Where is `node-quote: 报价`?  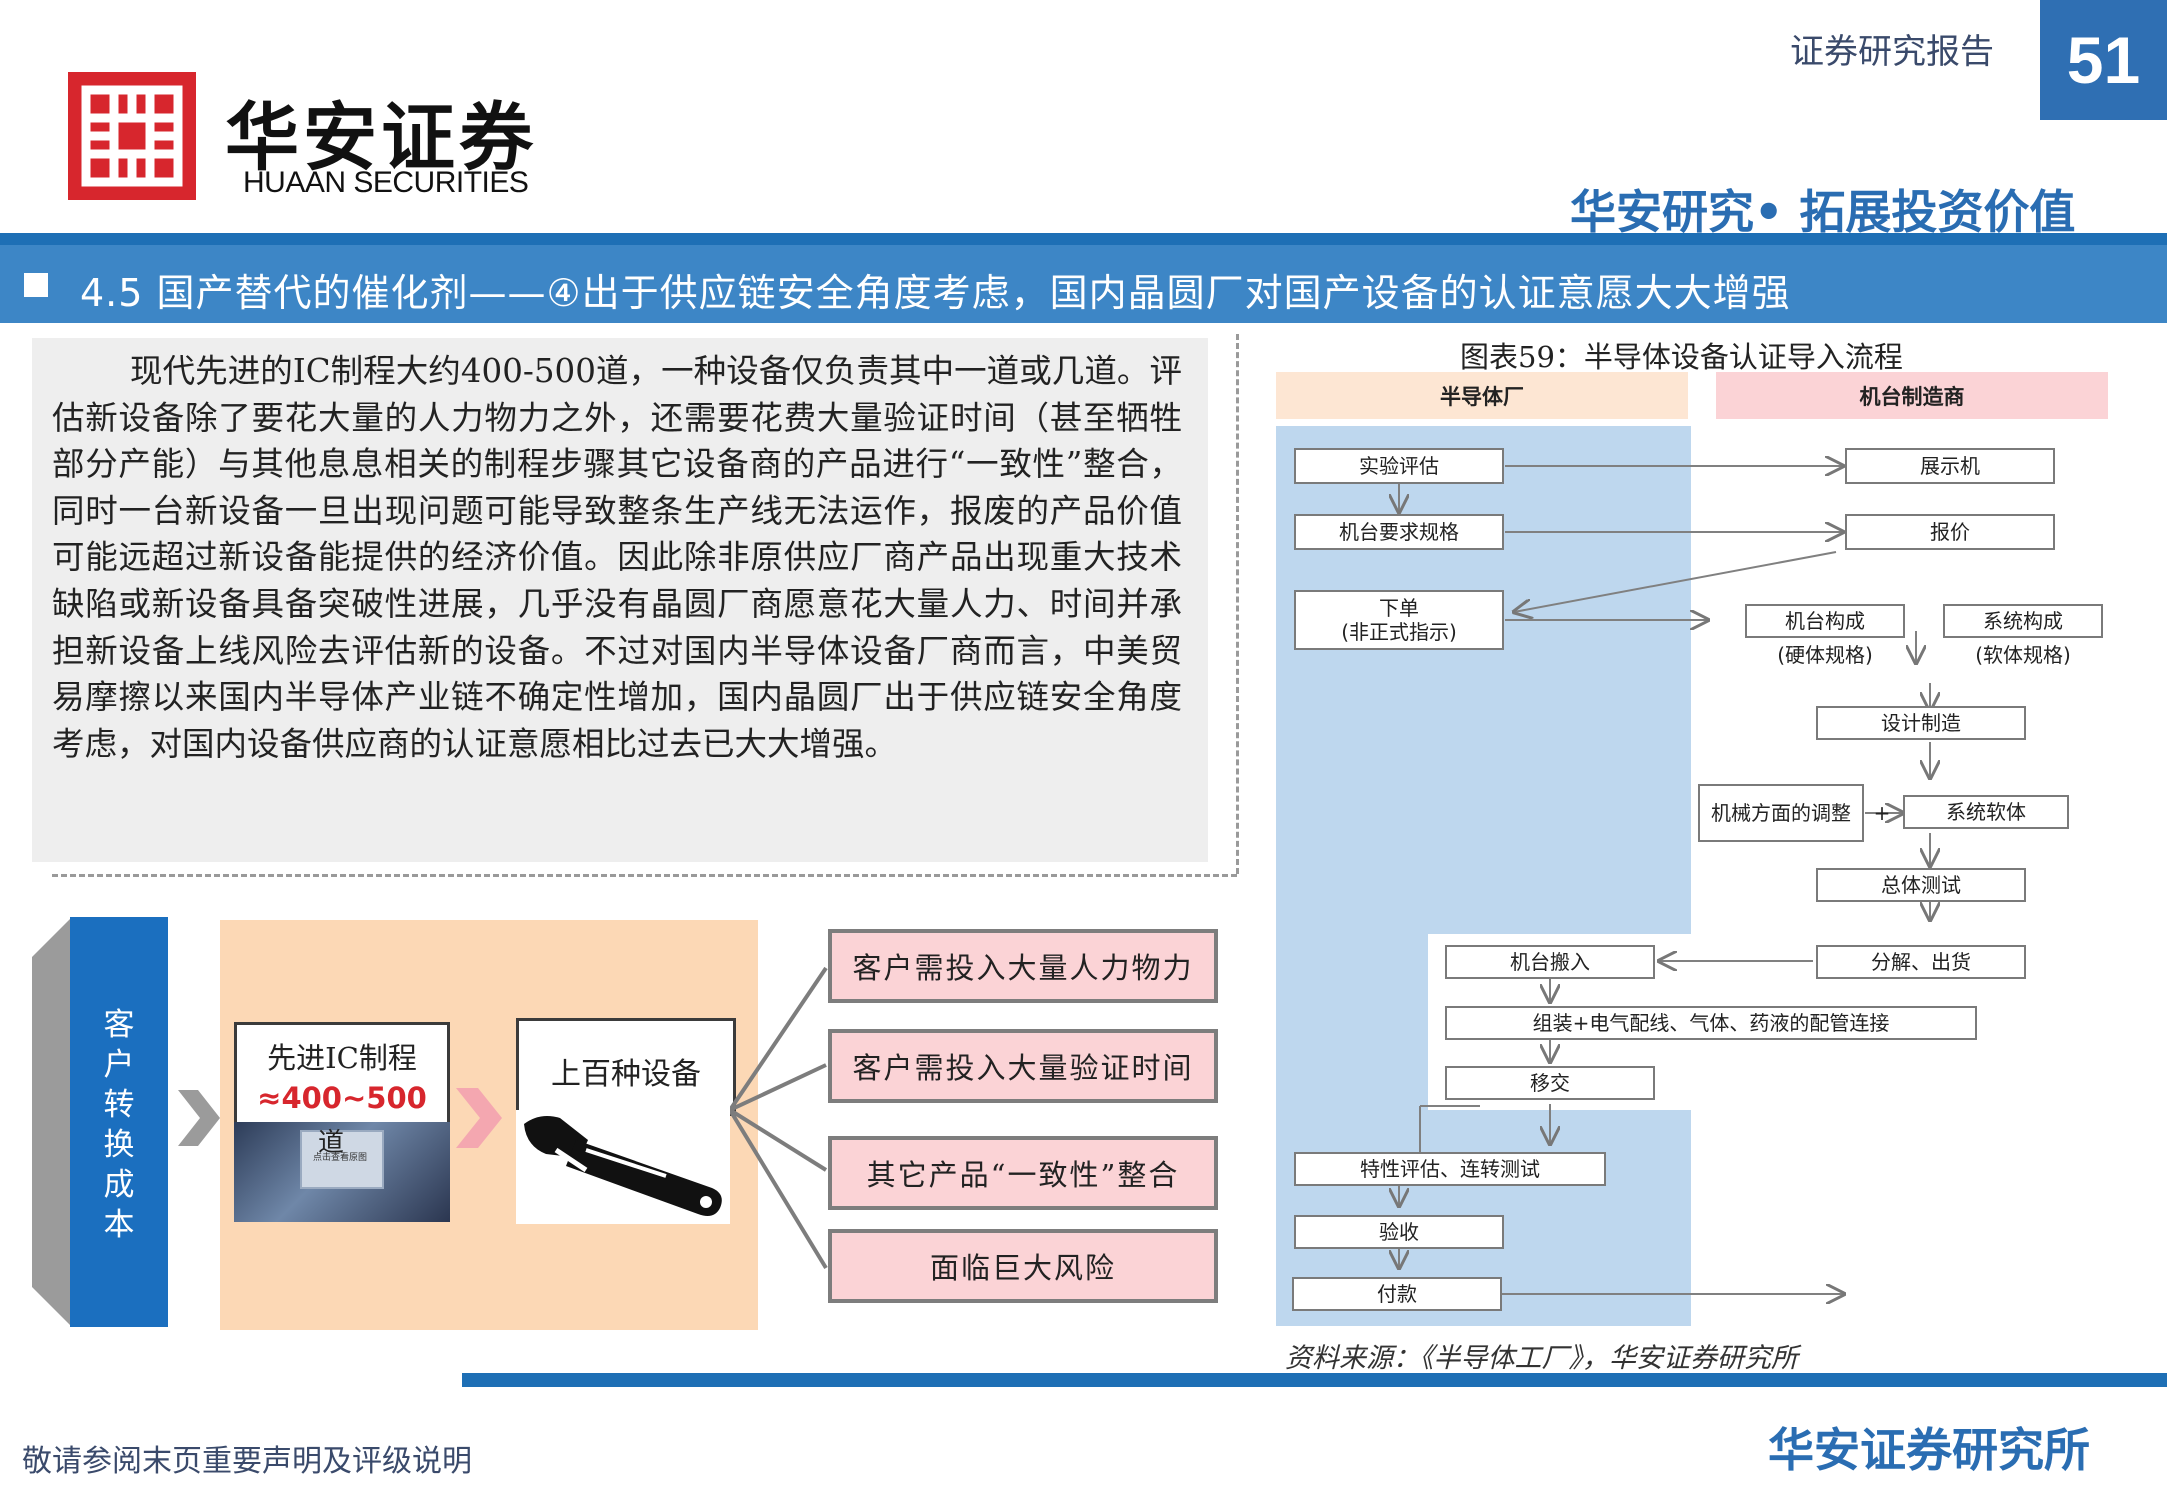 node-quote: 报价 is located at coordinates (1950, 532).